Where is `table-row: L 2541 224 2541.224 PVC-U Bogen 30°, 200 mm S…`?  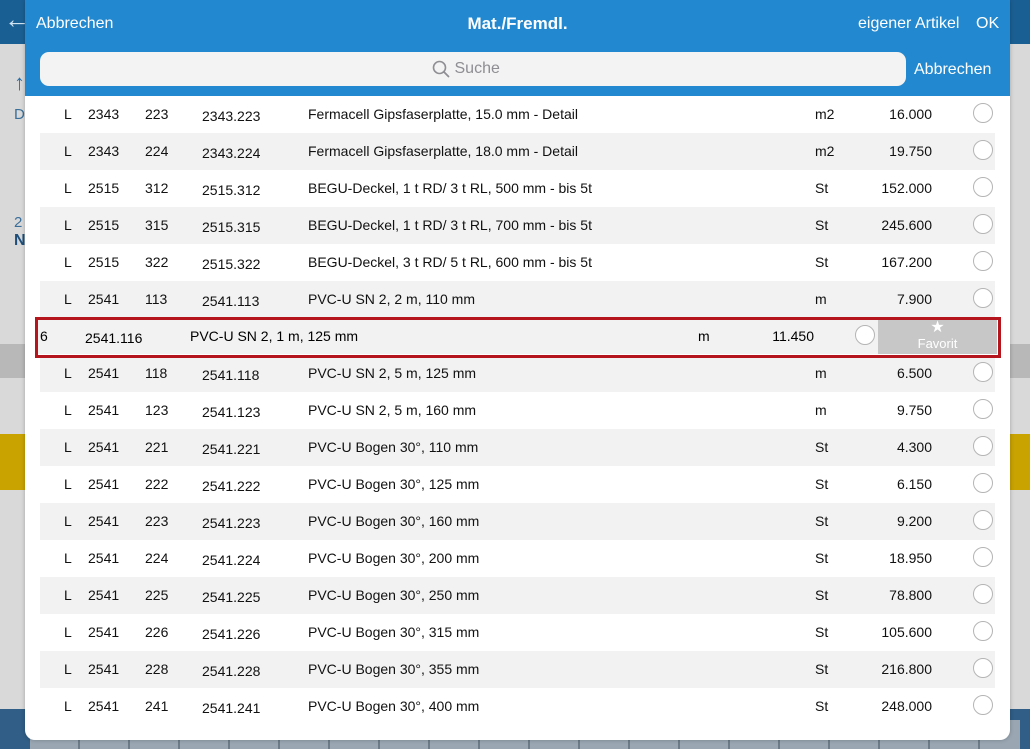 table-row: L 2541 224 2541.224 PVC-U Bogen 30°, 200 mm S… is located at coordinates (517, 558).